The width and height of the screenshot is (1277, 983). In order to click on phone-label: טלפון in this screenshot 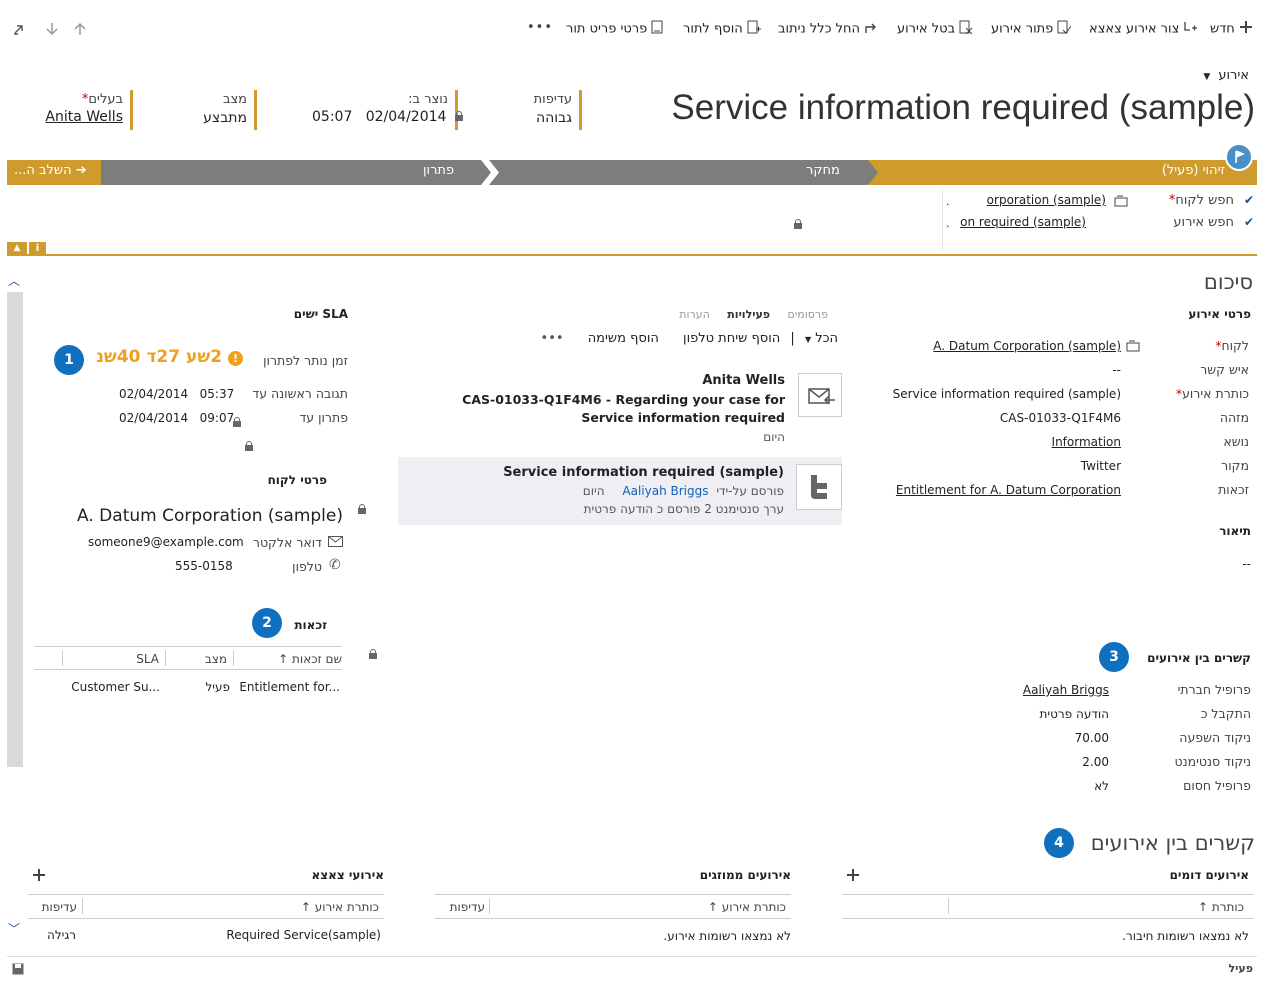, I will do `click(307, 566)`.